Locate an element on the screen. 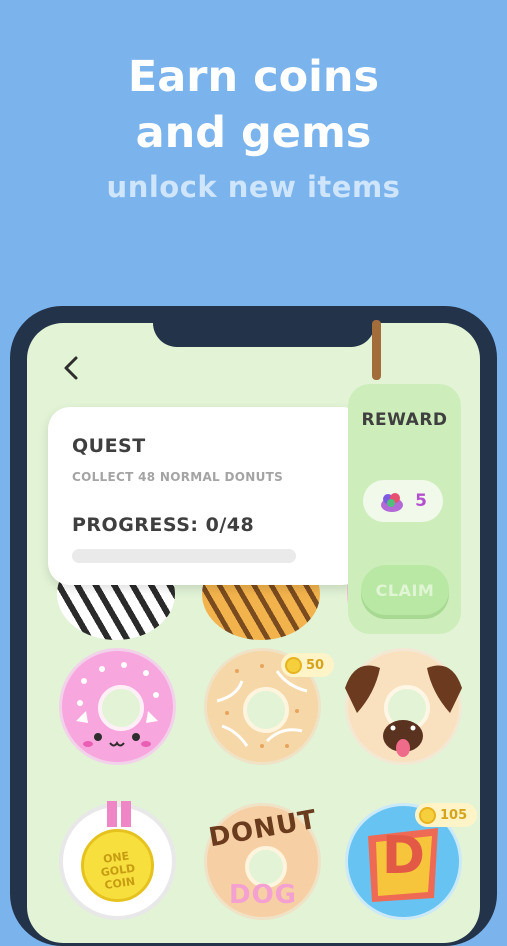  promo-subline: unlock new items is located at coordinates (253, 187).